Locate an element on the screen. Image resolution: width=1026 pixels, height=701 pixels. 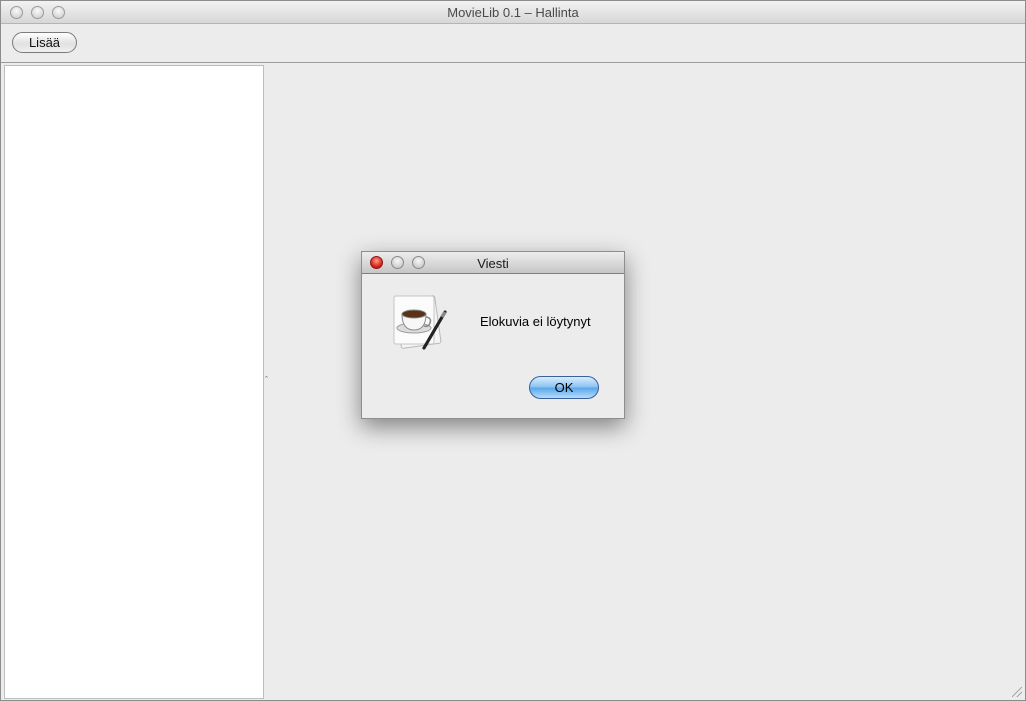
window-titlebar: MovieLib 0.1 – Hallinta is located at coordinates (513, 12).